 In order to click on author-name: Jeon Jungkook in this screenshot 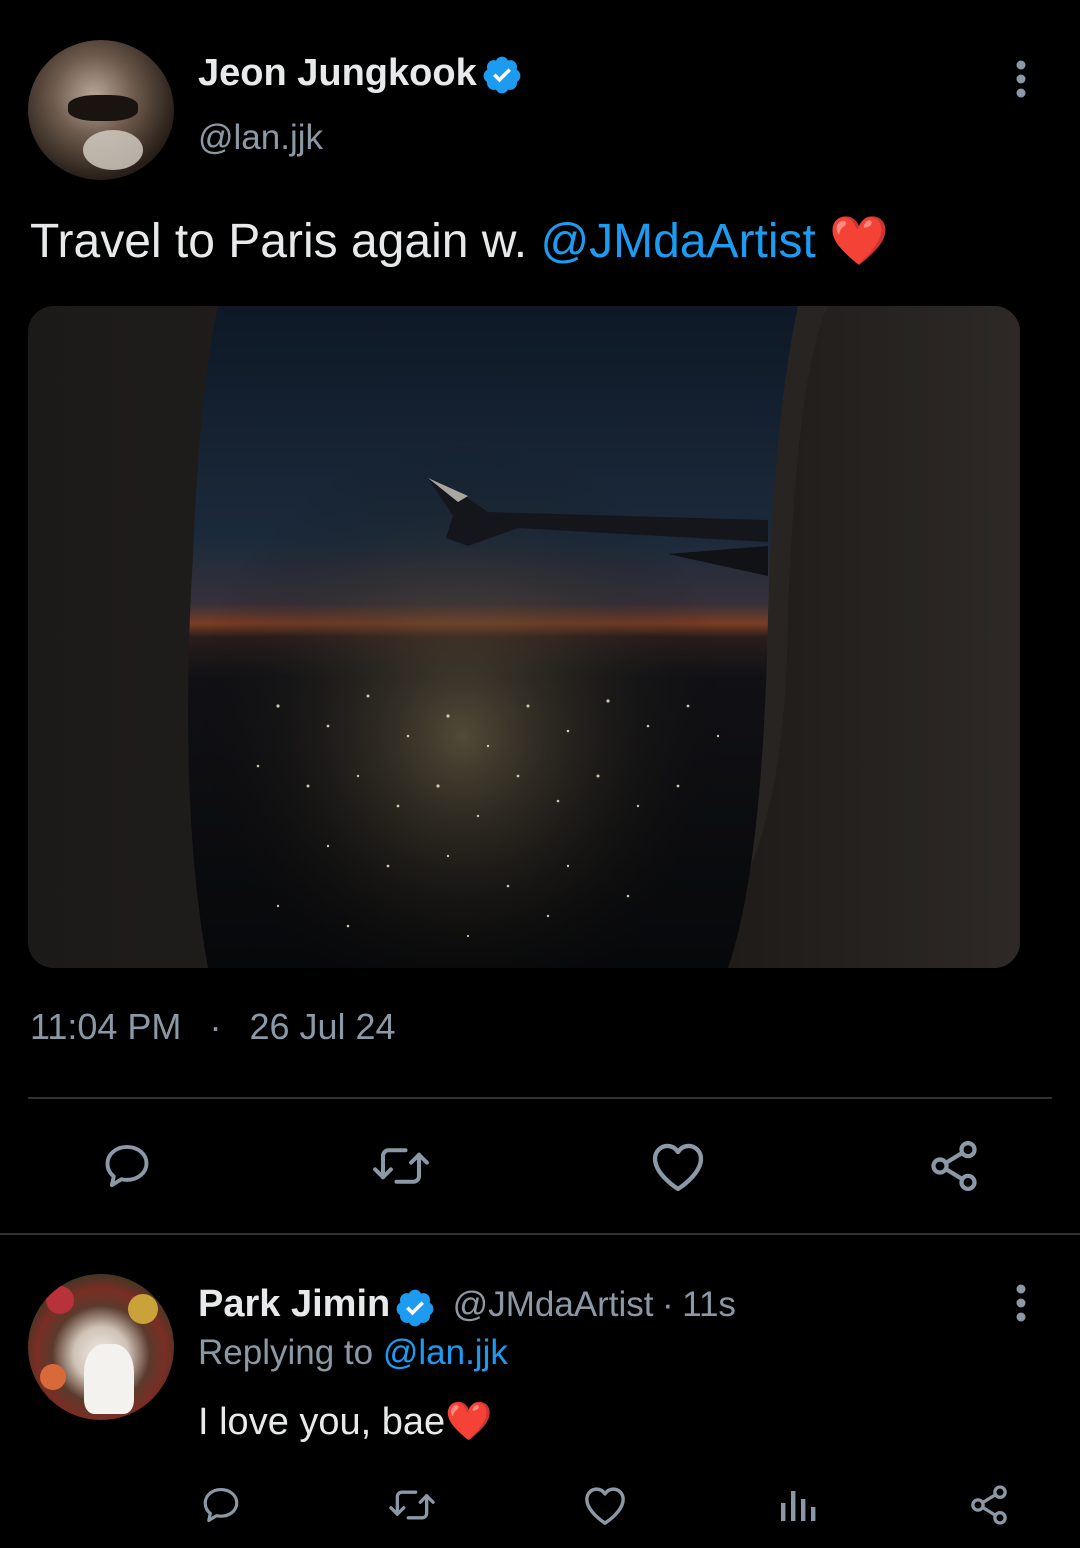, I will do `click(360, 74)`.